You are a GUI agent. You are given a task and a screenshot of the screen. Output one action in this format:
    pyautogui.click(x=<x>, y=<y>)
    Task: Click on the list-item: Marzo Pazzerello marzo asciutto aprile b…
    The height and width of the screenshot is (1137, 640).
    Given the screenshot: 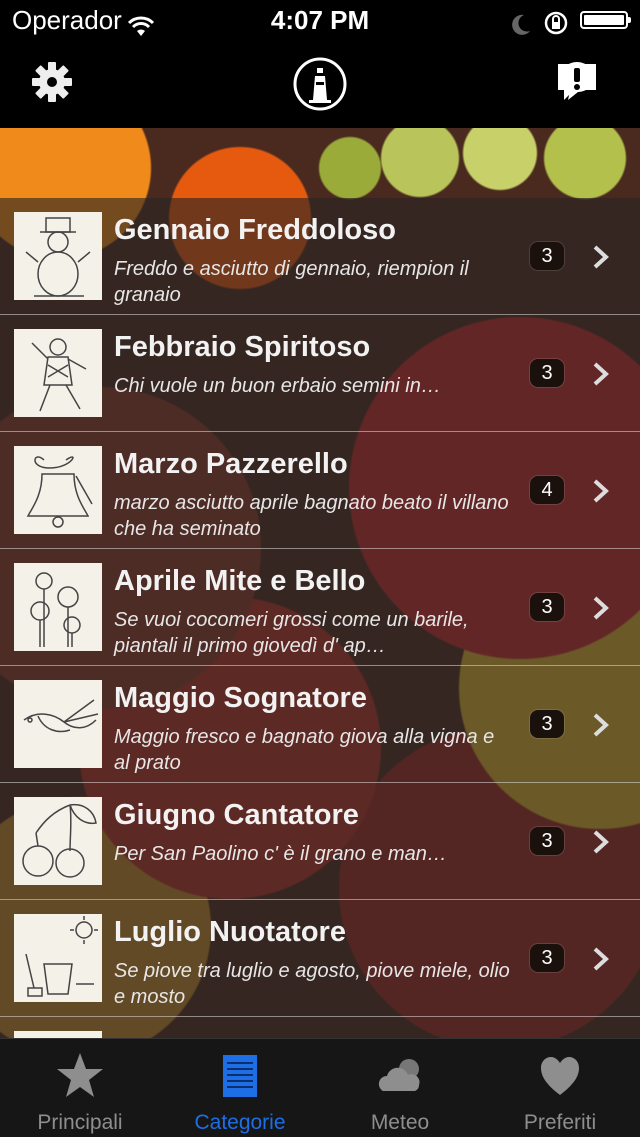 What is the action you would take?
    pyautogui.click(x=320, y=490)
    